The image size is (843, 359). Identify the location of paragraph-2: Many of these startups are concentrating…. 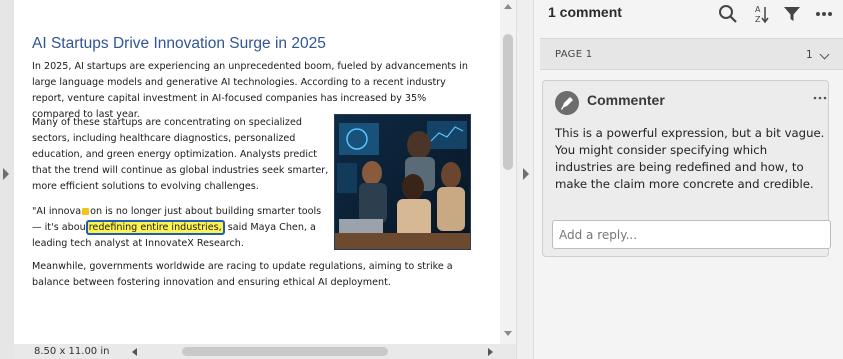
(180, 154).